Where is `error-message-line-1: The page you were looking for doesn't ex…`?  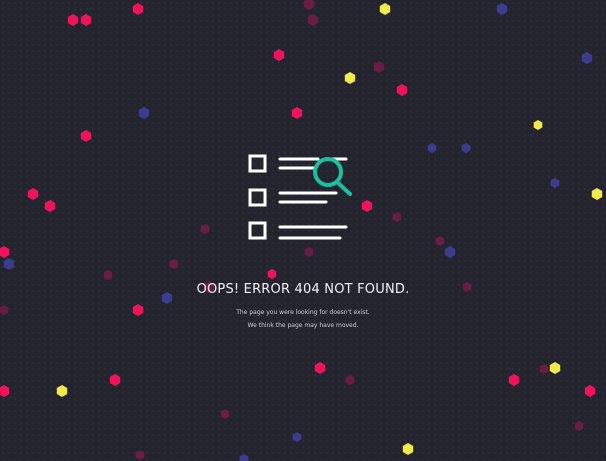 error-message-line-1: The page you were looking for doesn't ex… is located at coordinates (303, 312).